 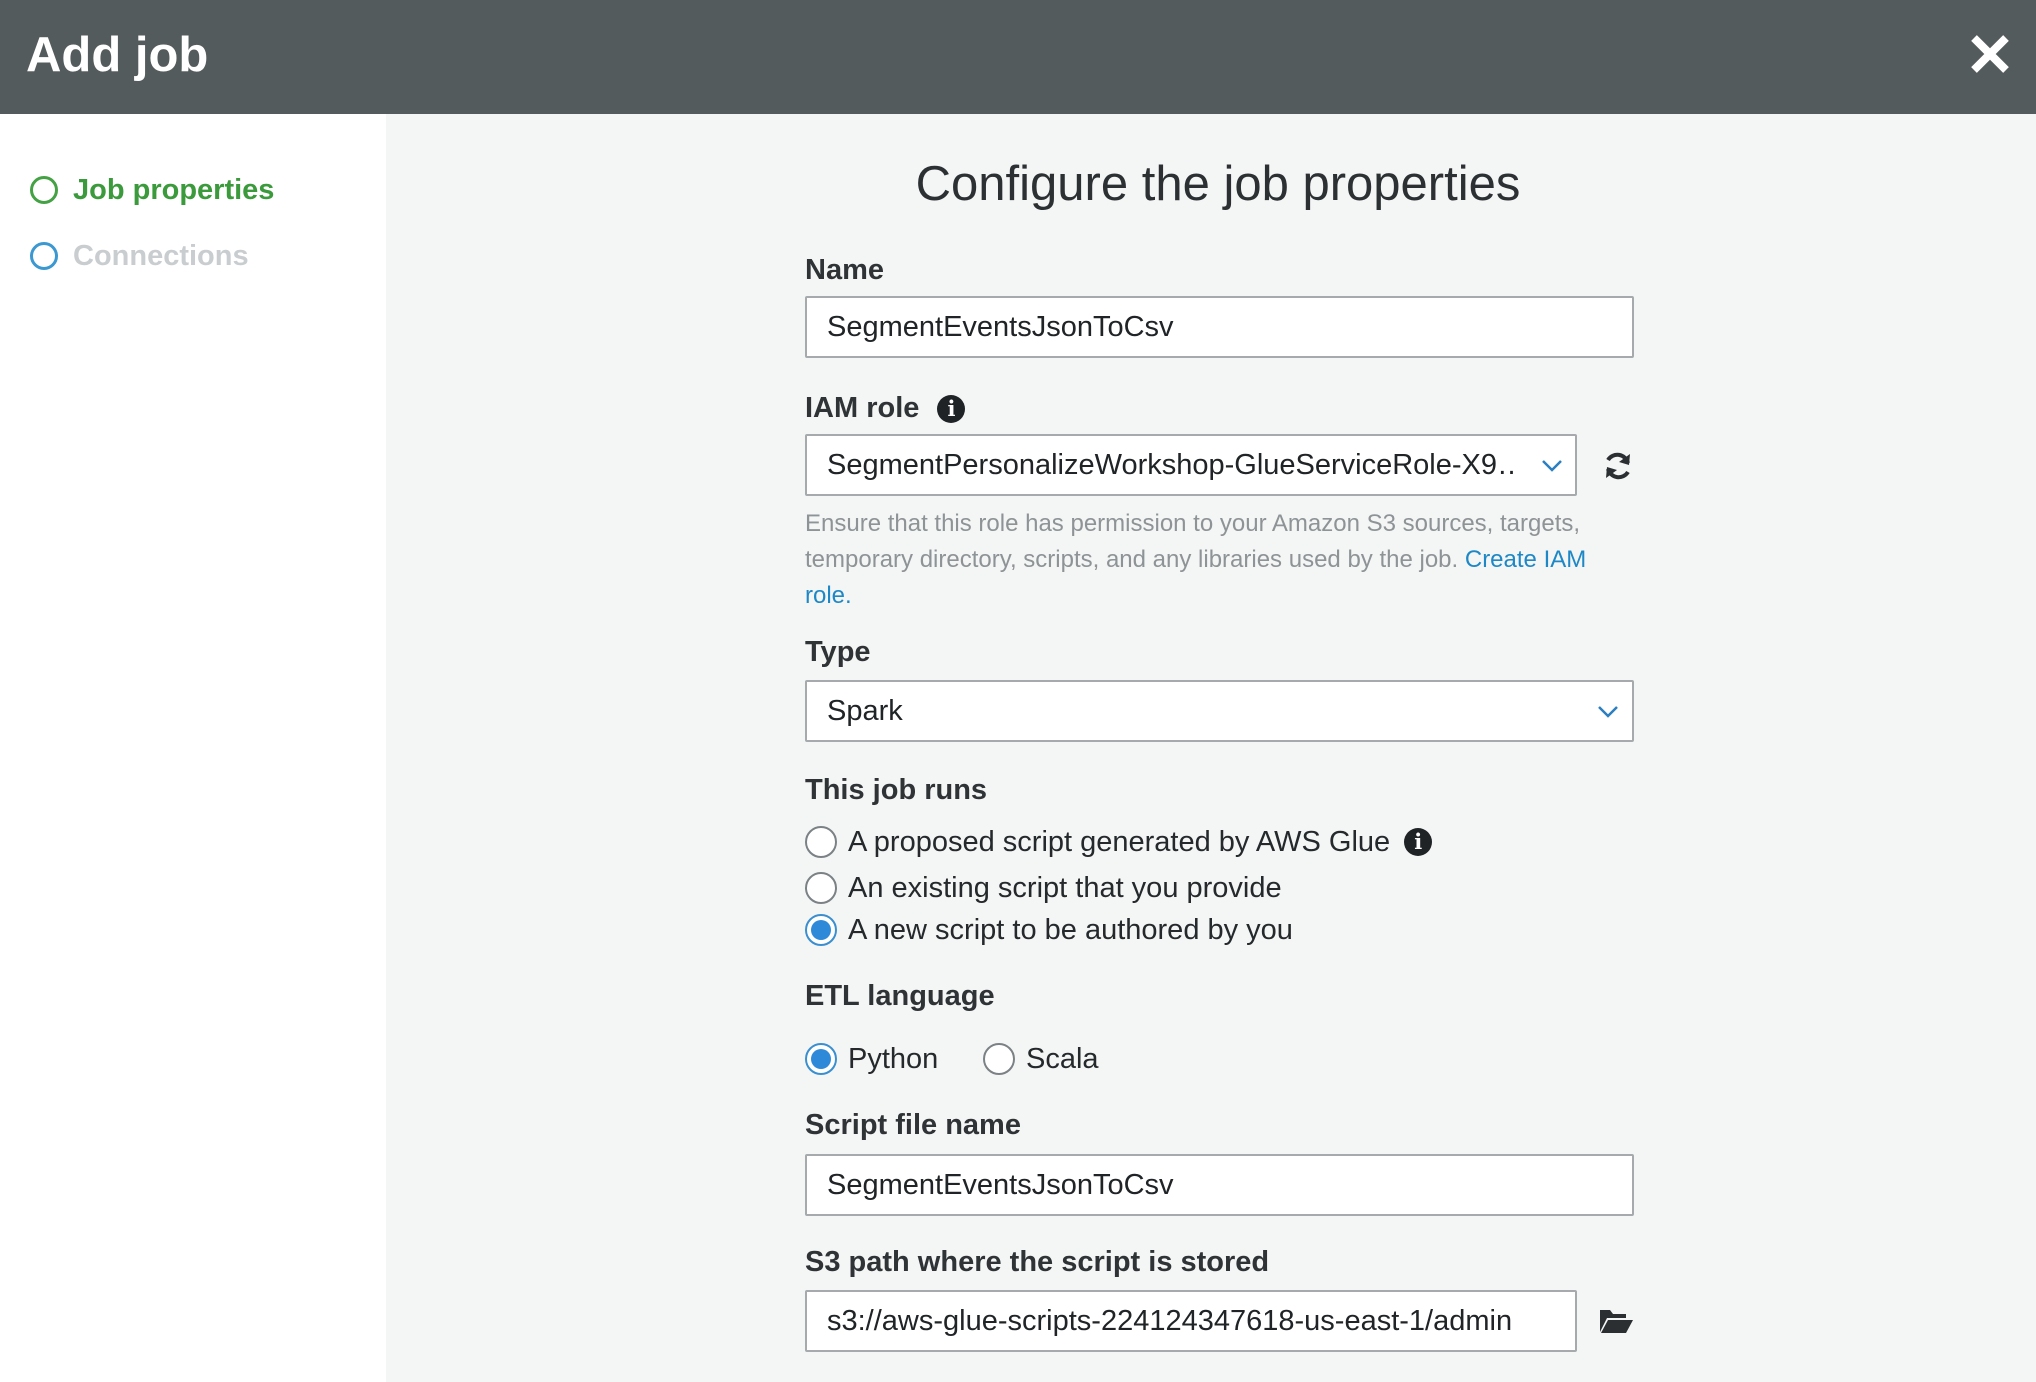 I want to click on type-value: Spark, so click(x=865, y=711).